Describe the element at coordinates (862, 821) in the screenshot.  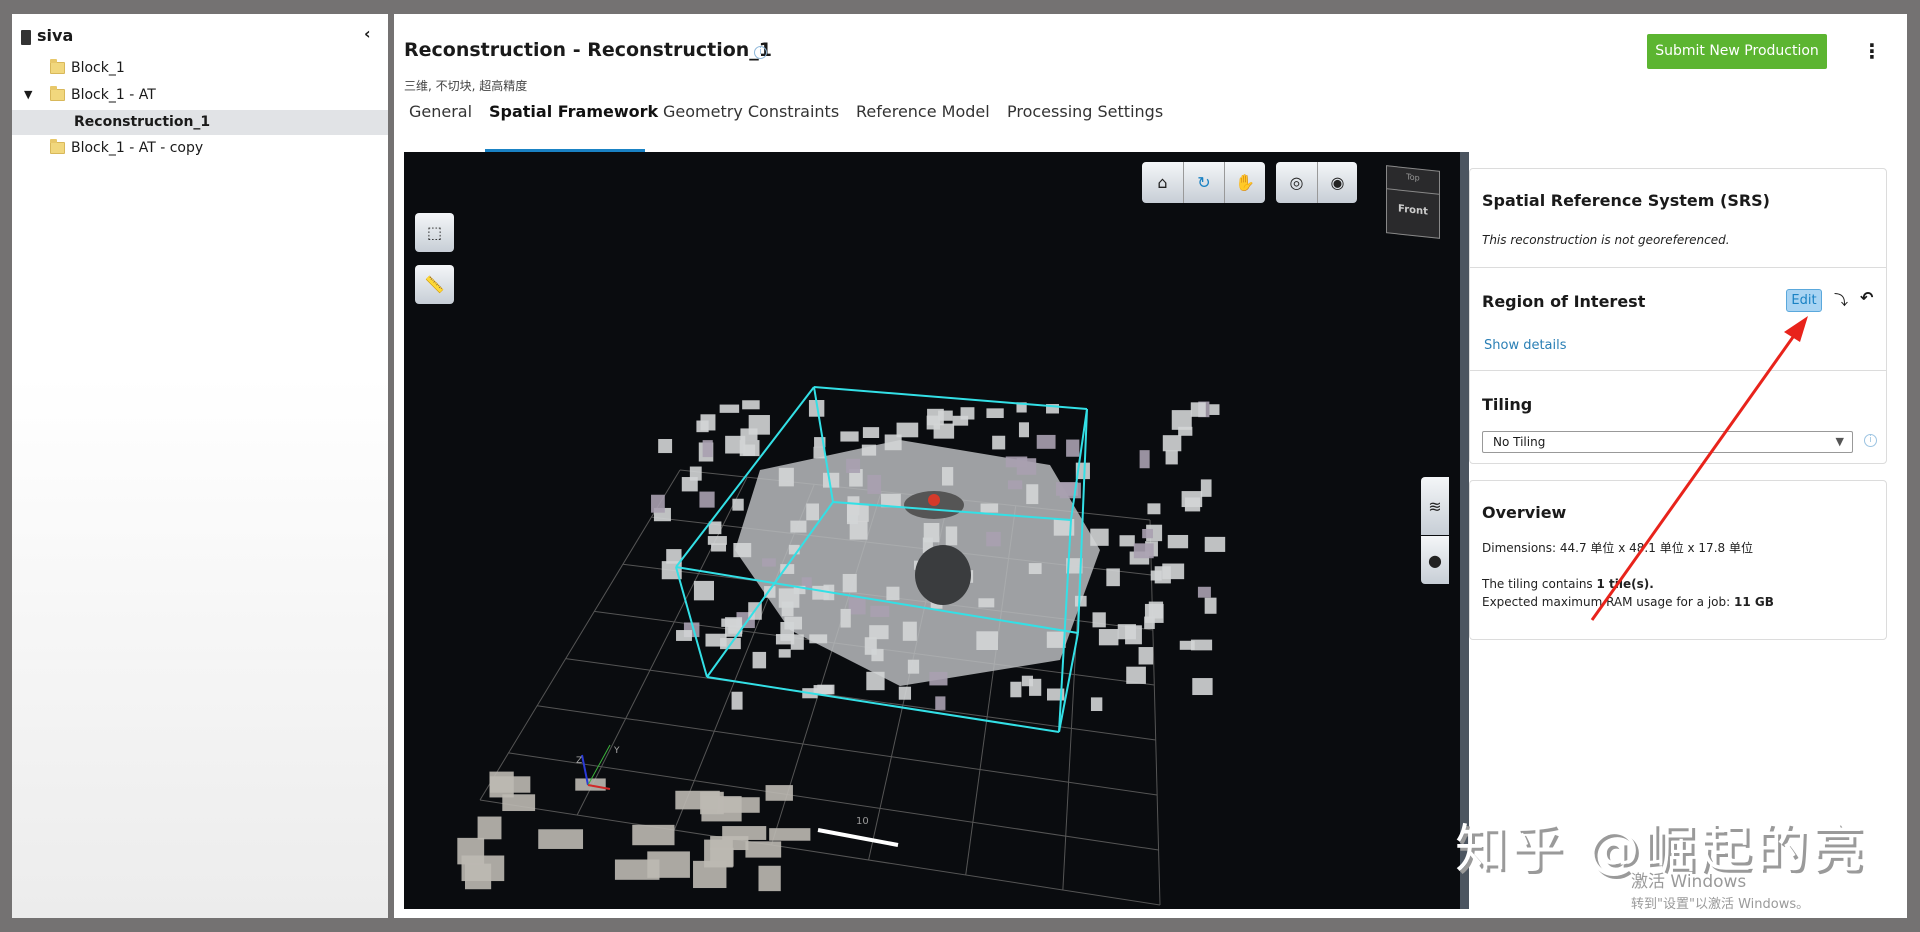
I see `scale-bar-label: 10` at that location.